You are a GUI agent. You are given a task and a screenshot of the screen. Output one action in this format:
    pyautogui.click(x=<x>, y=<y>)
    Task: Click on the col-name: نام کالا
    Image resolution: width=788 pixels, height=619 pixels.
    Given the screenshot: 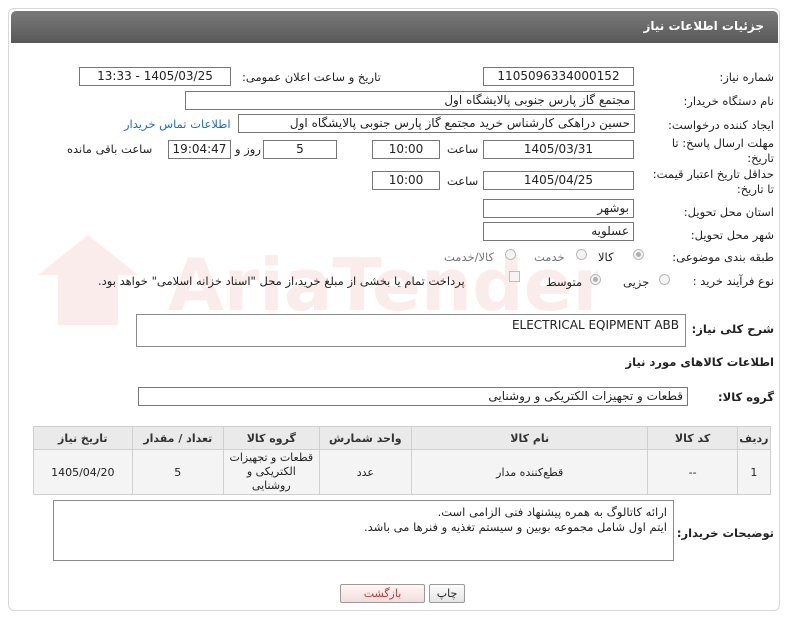 What is the action you would take?
    pyautogui.click(x=530, y=438)
    